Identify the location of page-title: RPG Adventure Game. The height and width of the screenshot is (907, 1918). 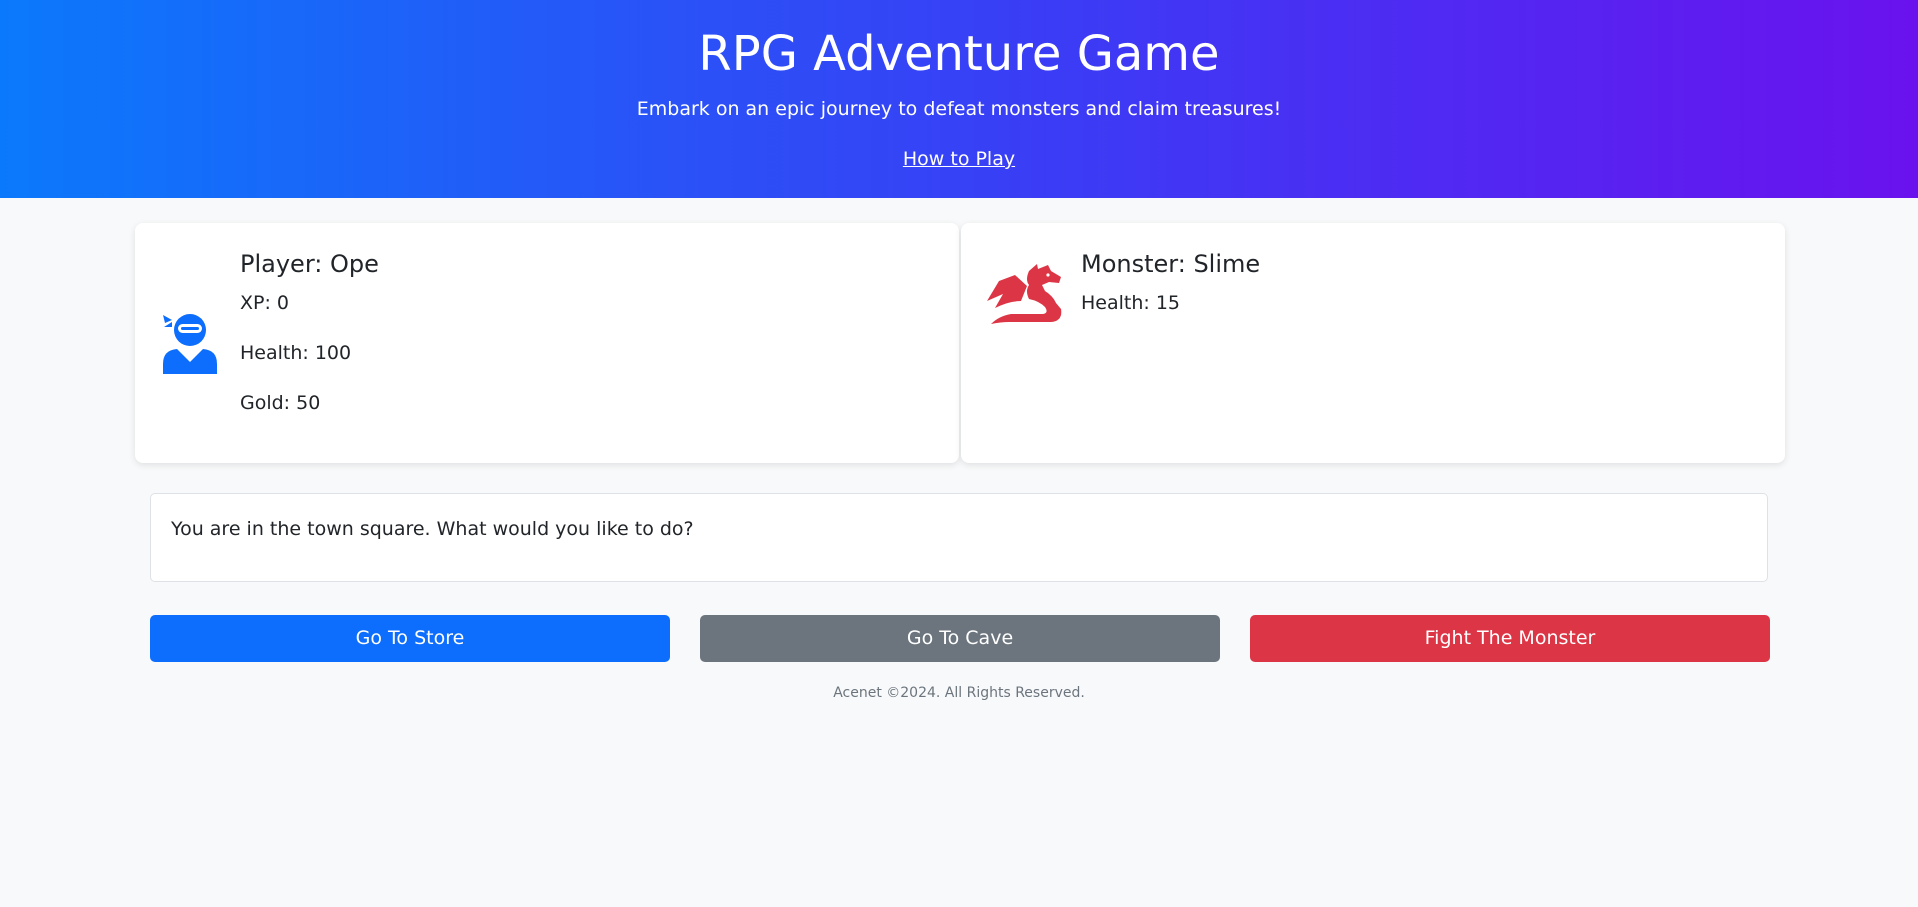
(959, 54).